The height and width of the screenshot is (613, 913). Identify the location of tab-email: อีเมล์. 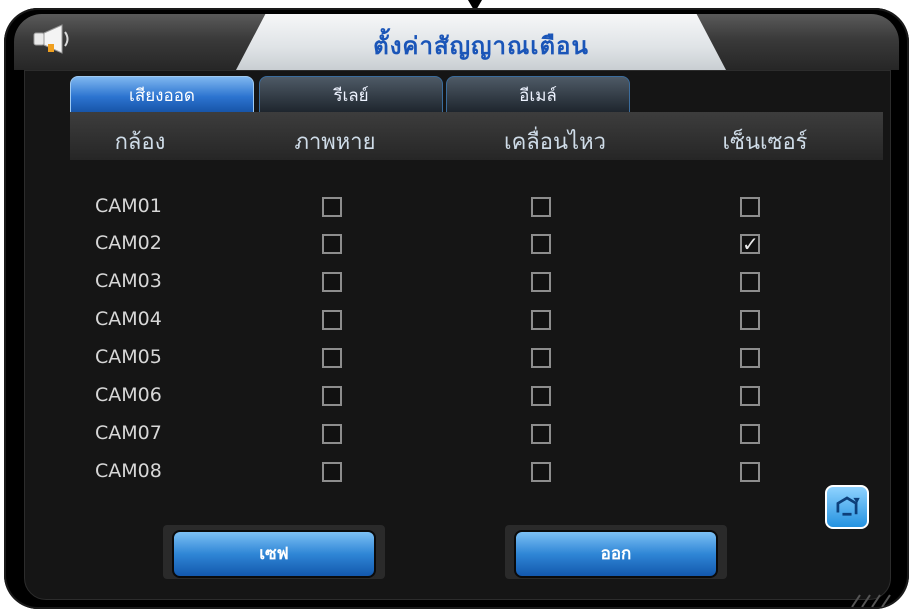
(538, 95).